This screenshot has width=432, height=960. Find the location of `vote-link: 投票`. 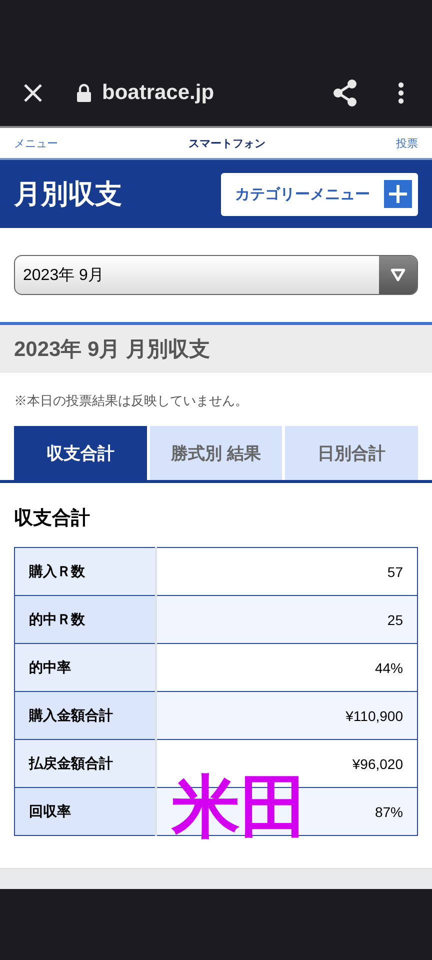

vote-link: 投票 is located at coordinates (407, 143).